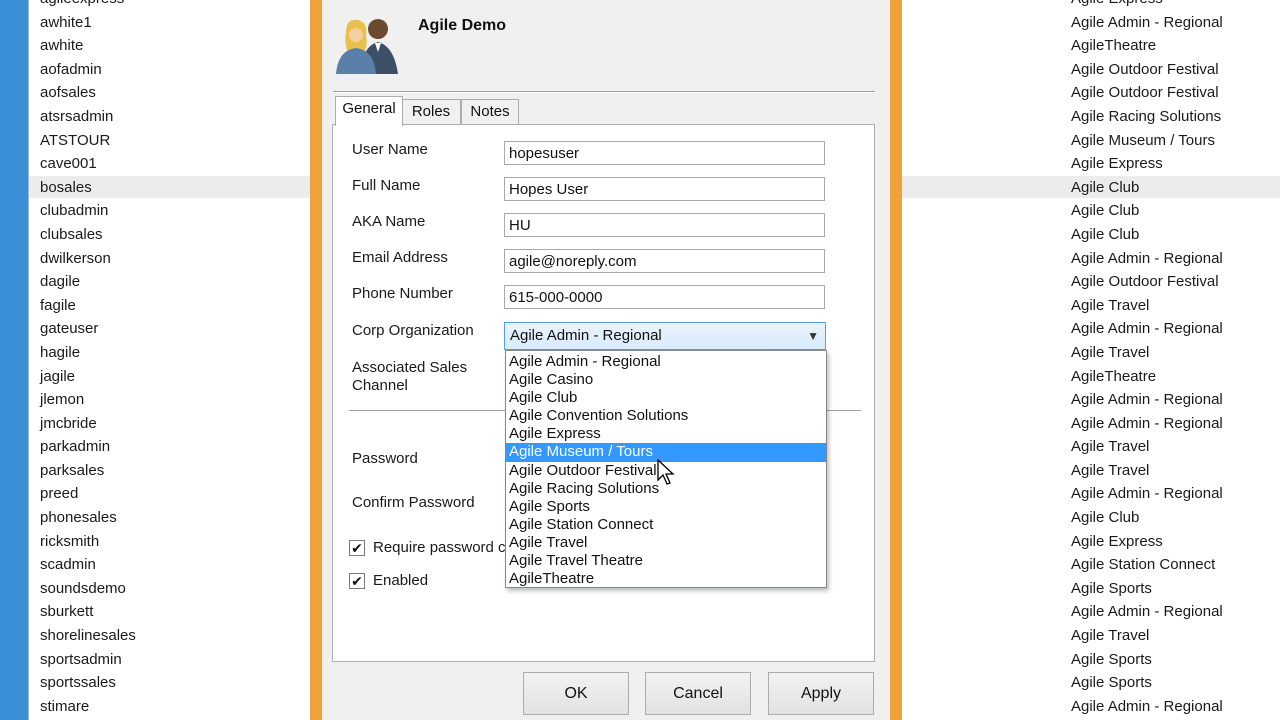 The height and width of the screenshot is (720, 1280). What do you see at coordinates (666, 362) in the screenshot?
I see `dropdown-option: Agile Admin - Regional` at bounding box center [666, 362].